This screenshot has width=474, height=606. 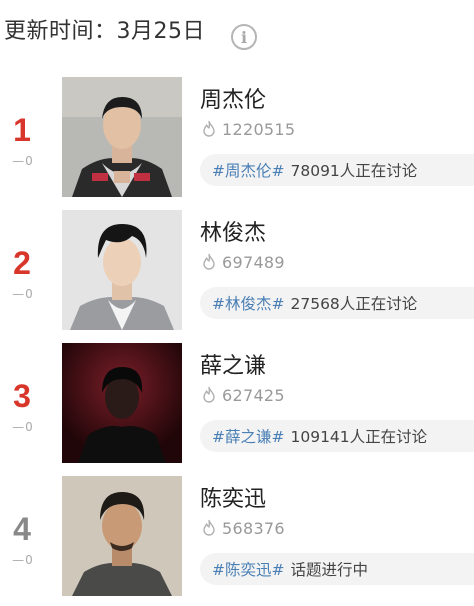 I want to click on page-header: 更新时间：3月25日 i, so click(x=237, y=37).